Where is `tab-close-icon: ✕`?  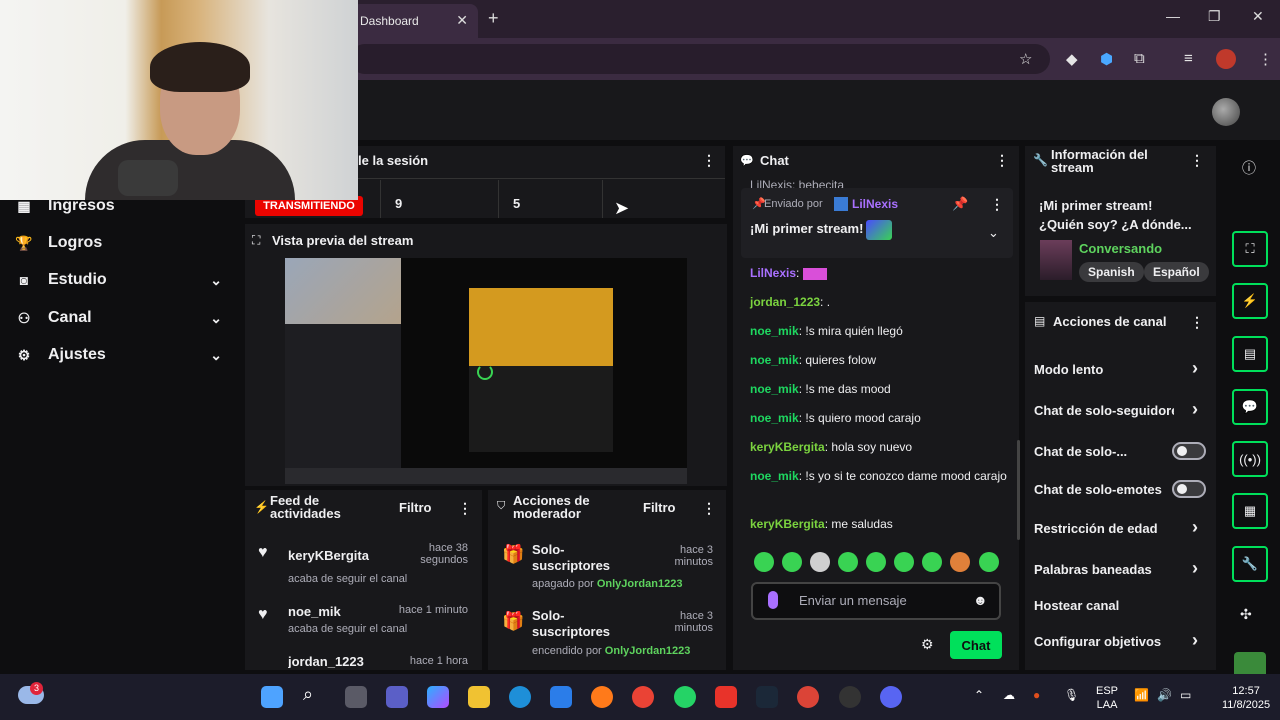 tab-close-icon: ✕ is located at coordinates (462, 20).